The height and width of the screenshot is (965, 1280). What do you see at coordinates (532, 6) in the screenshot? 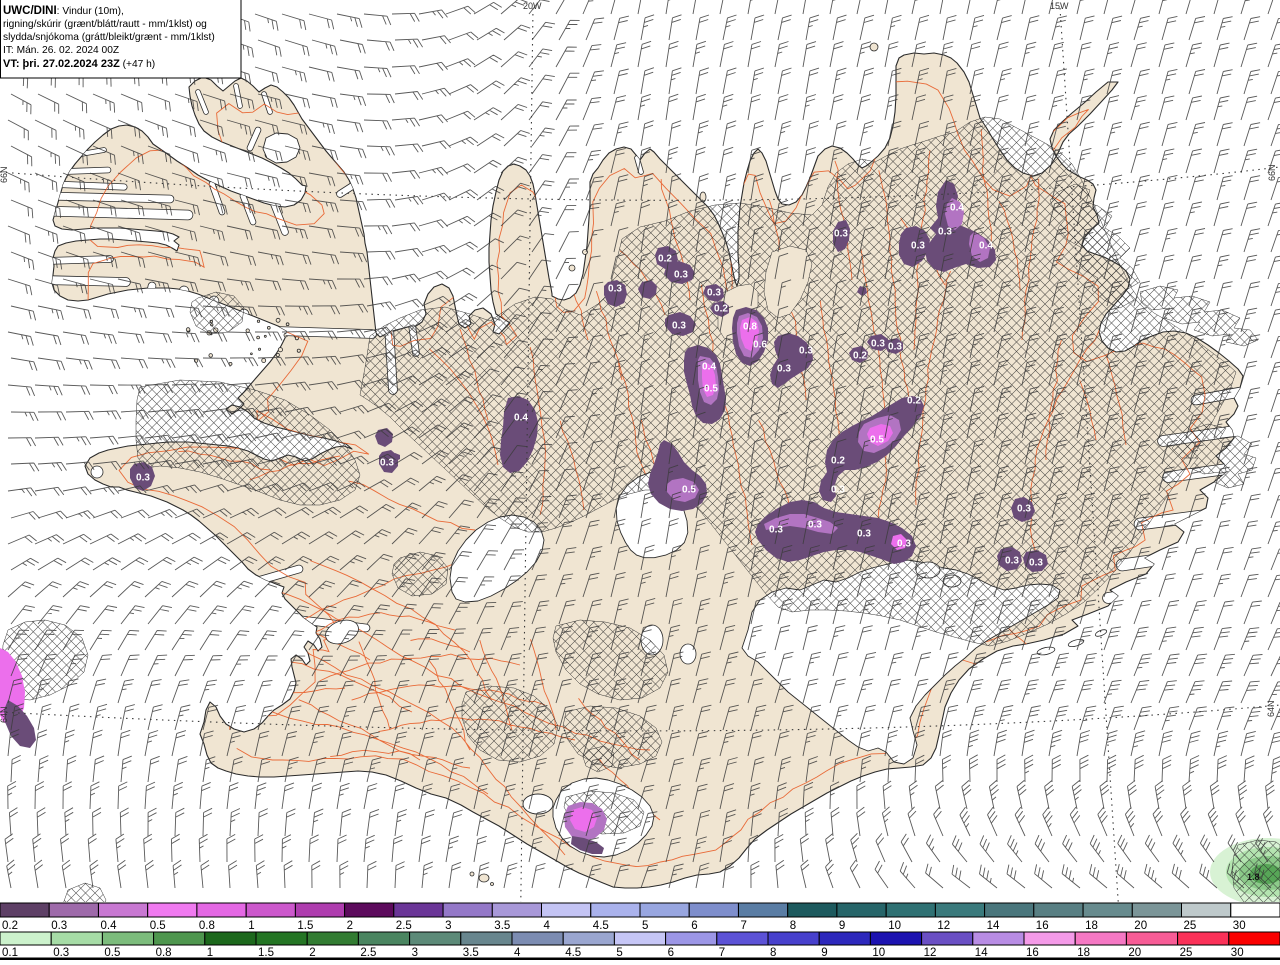
I see `svg-text: 20W` at bounding box center [532, 6].